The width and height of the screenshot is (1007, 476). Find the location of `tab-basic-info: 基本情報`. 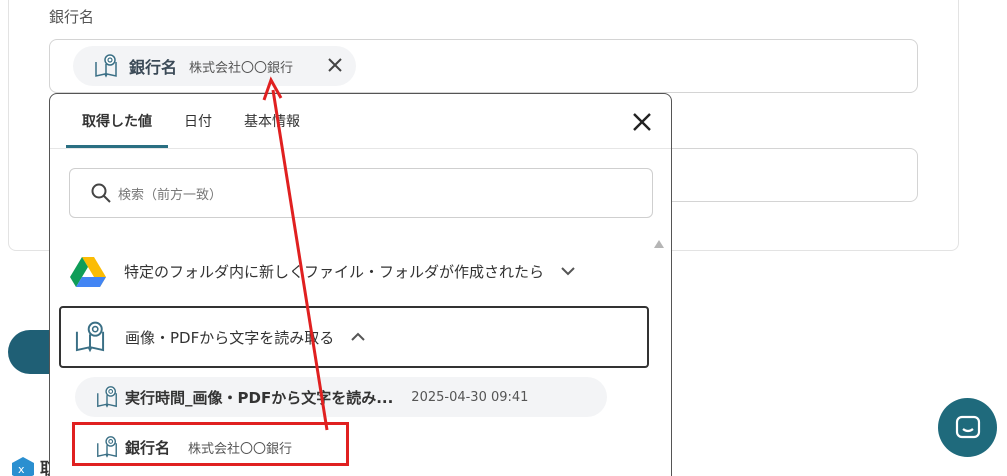

tab-basic-info: 基本情報 is located at coordinates (272, 121).